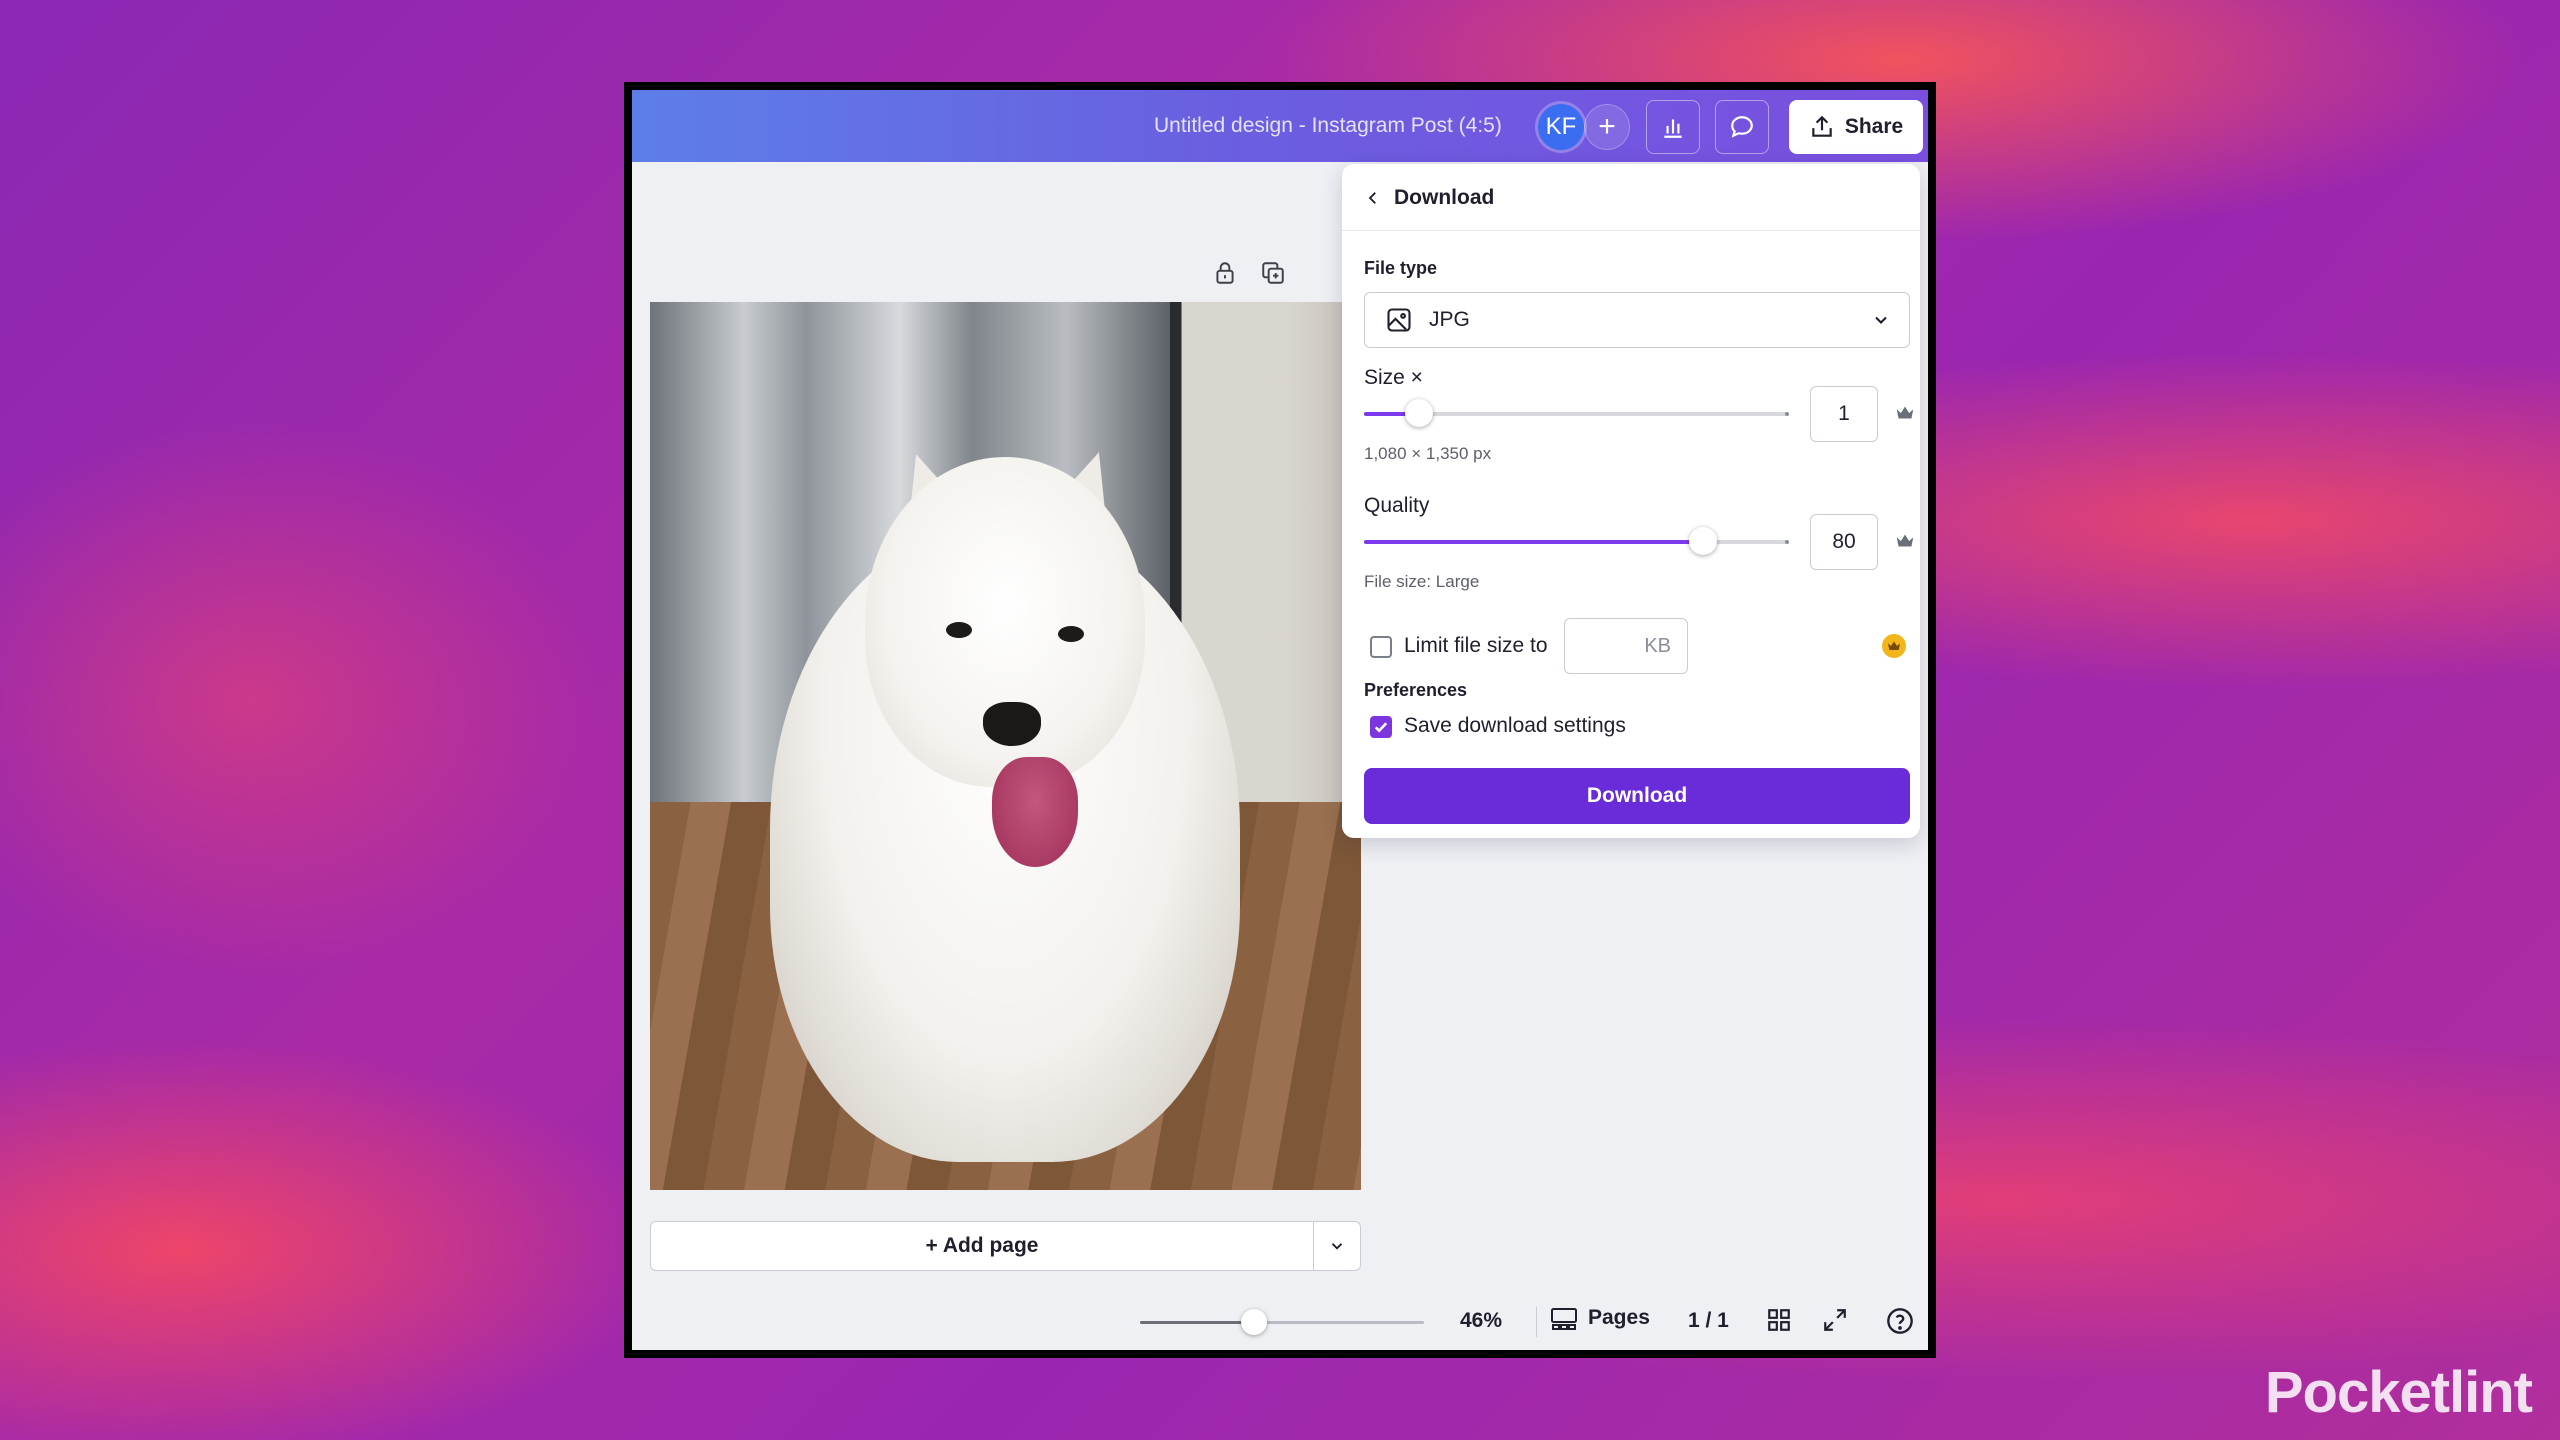  Describe the element at coordinates (1564, 1319) in the screenshot. I see `pages-icon` at that location.